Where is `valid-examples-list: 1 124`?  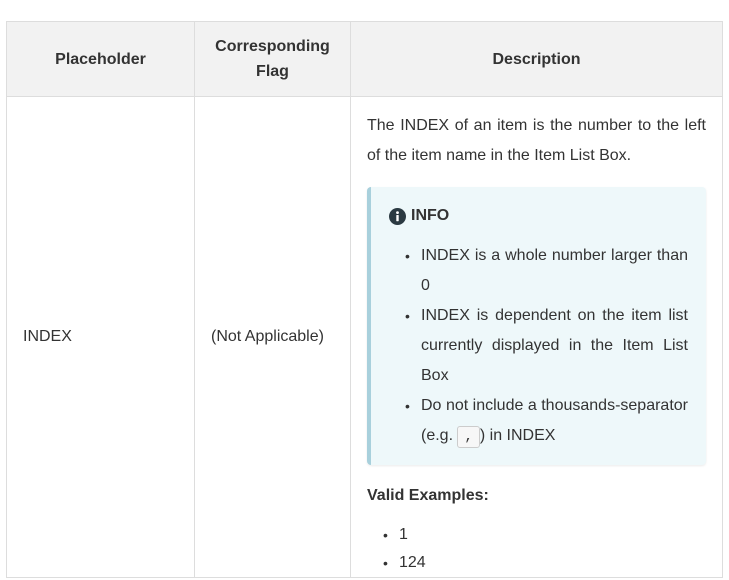
valid-examples-list: 1 124 is located at coordinates (536, 549).